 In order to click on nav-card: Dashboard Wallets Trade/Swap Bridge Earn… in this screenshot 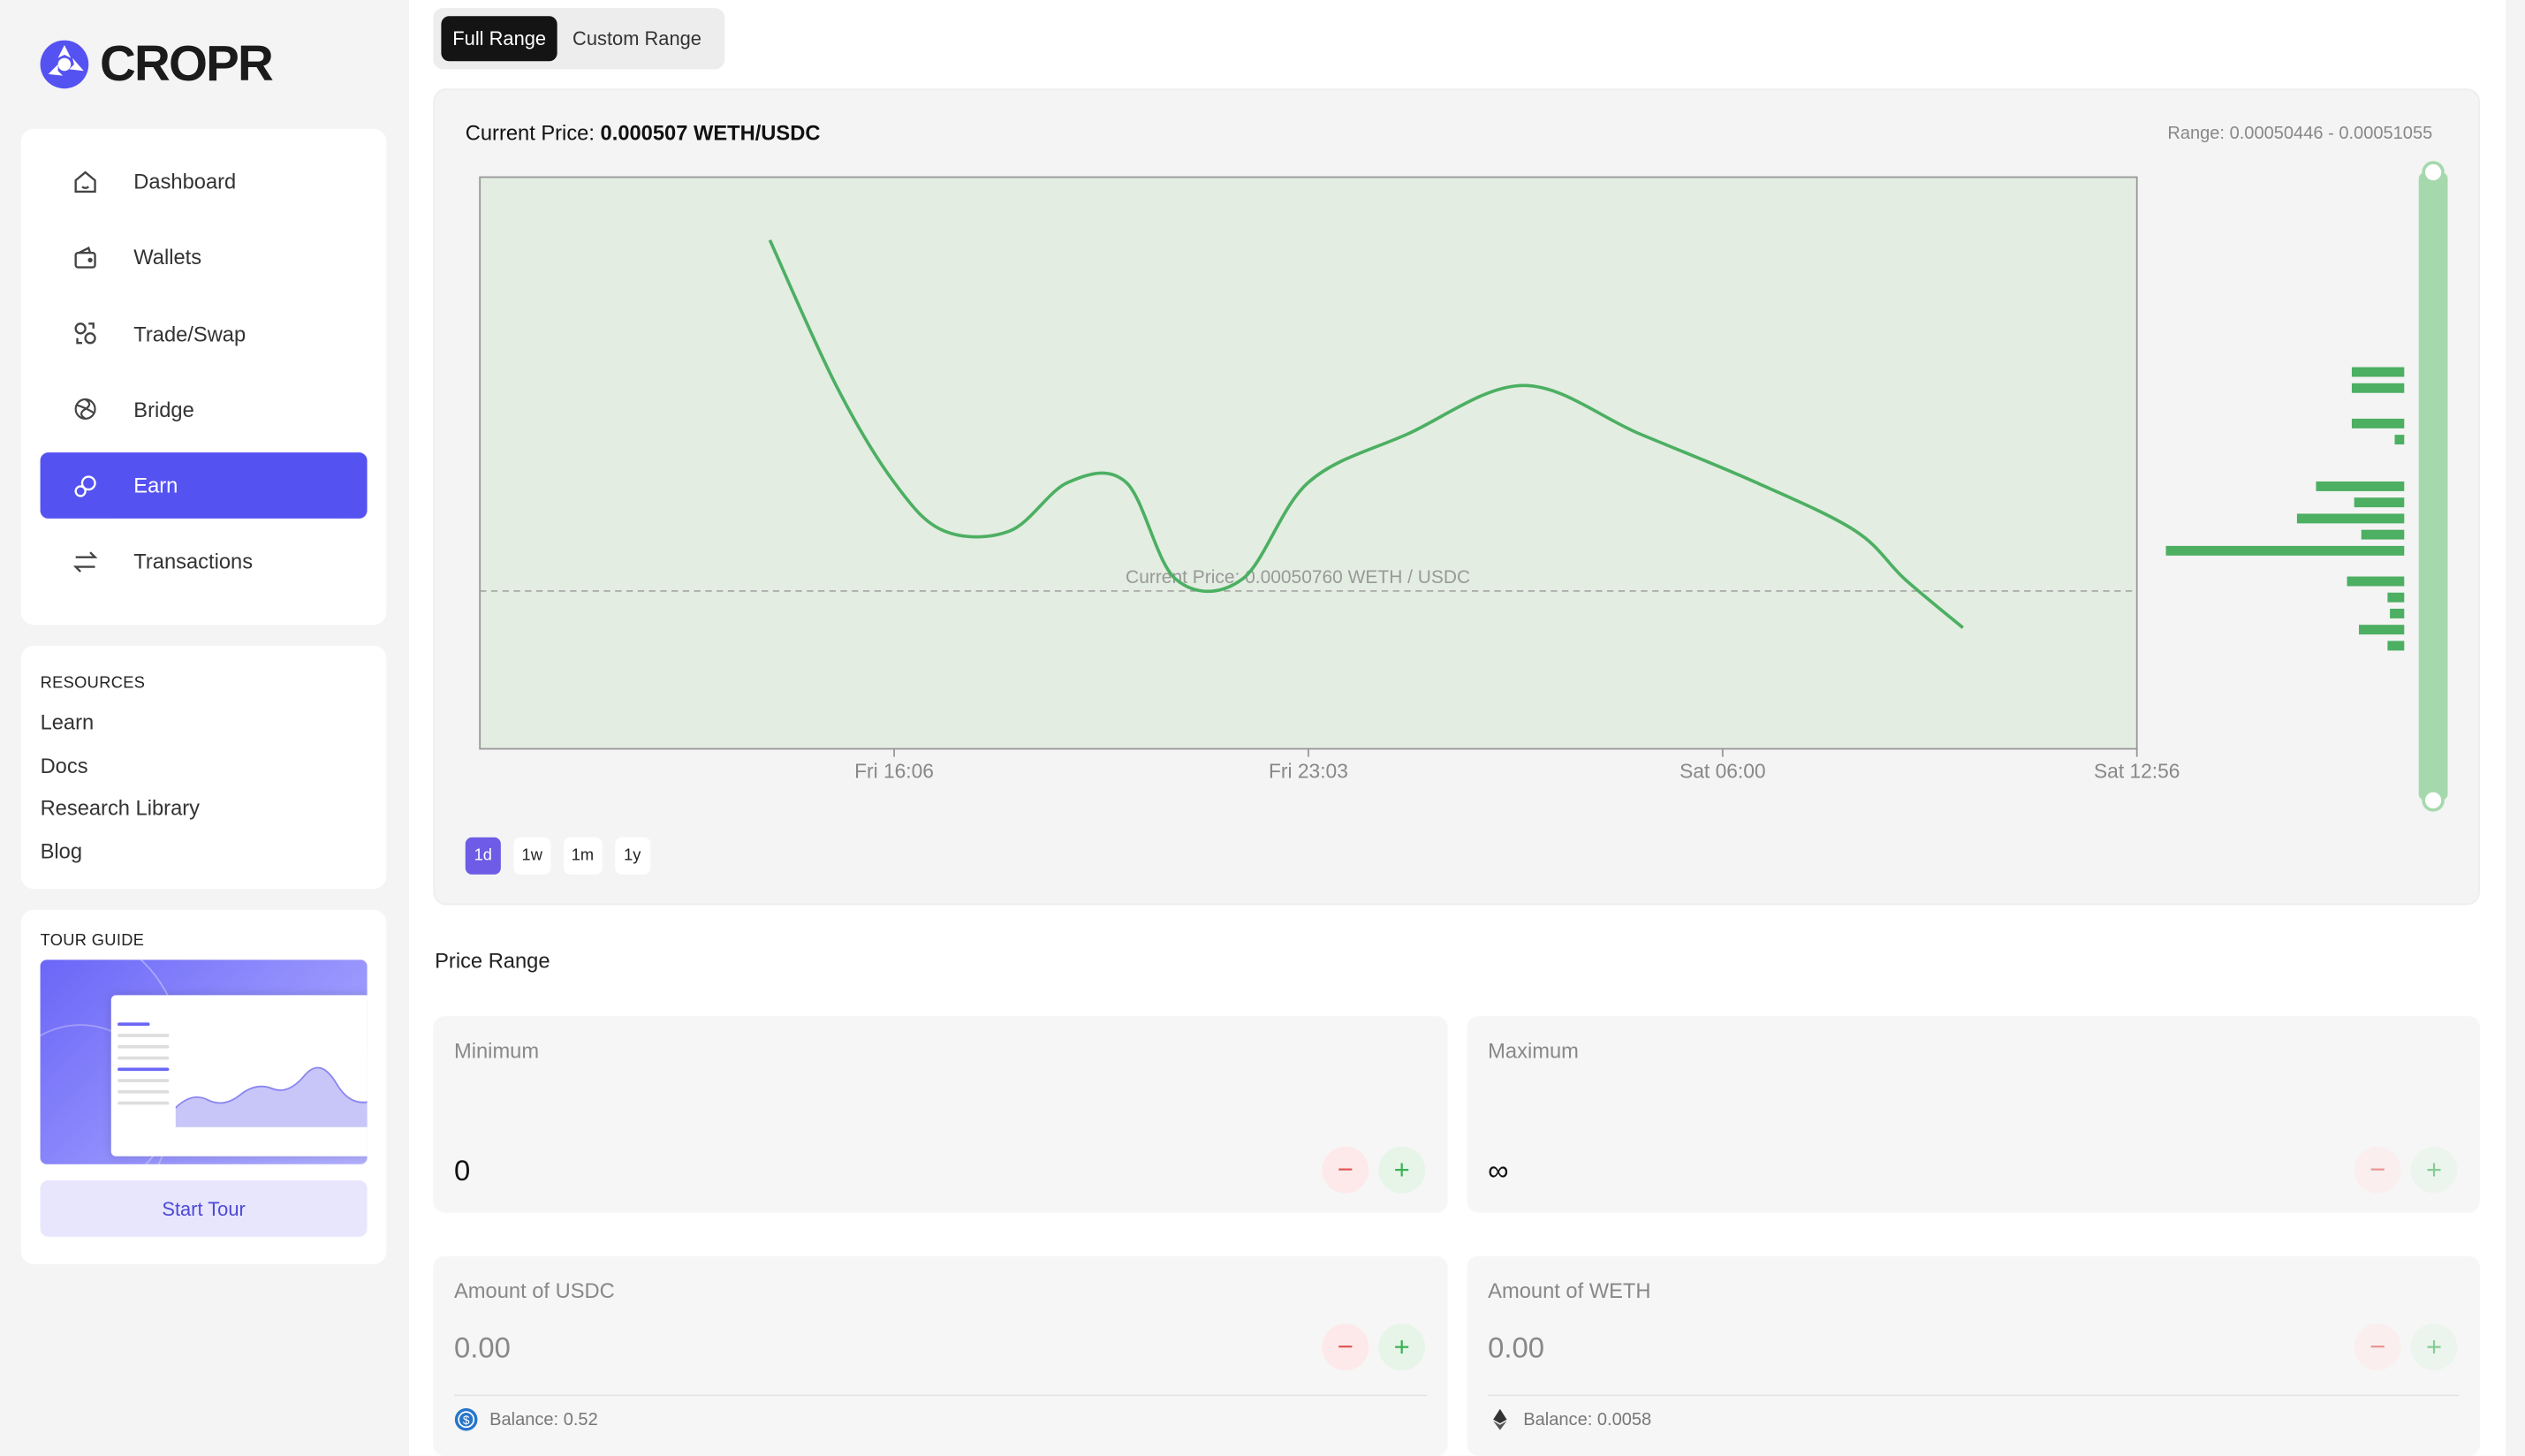, I will do `click(203, 377)`.